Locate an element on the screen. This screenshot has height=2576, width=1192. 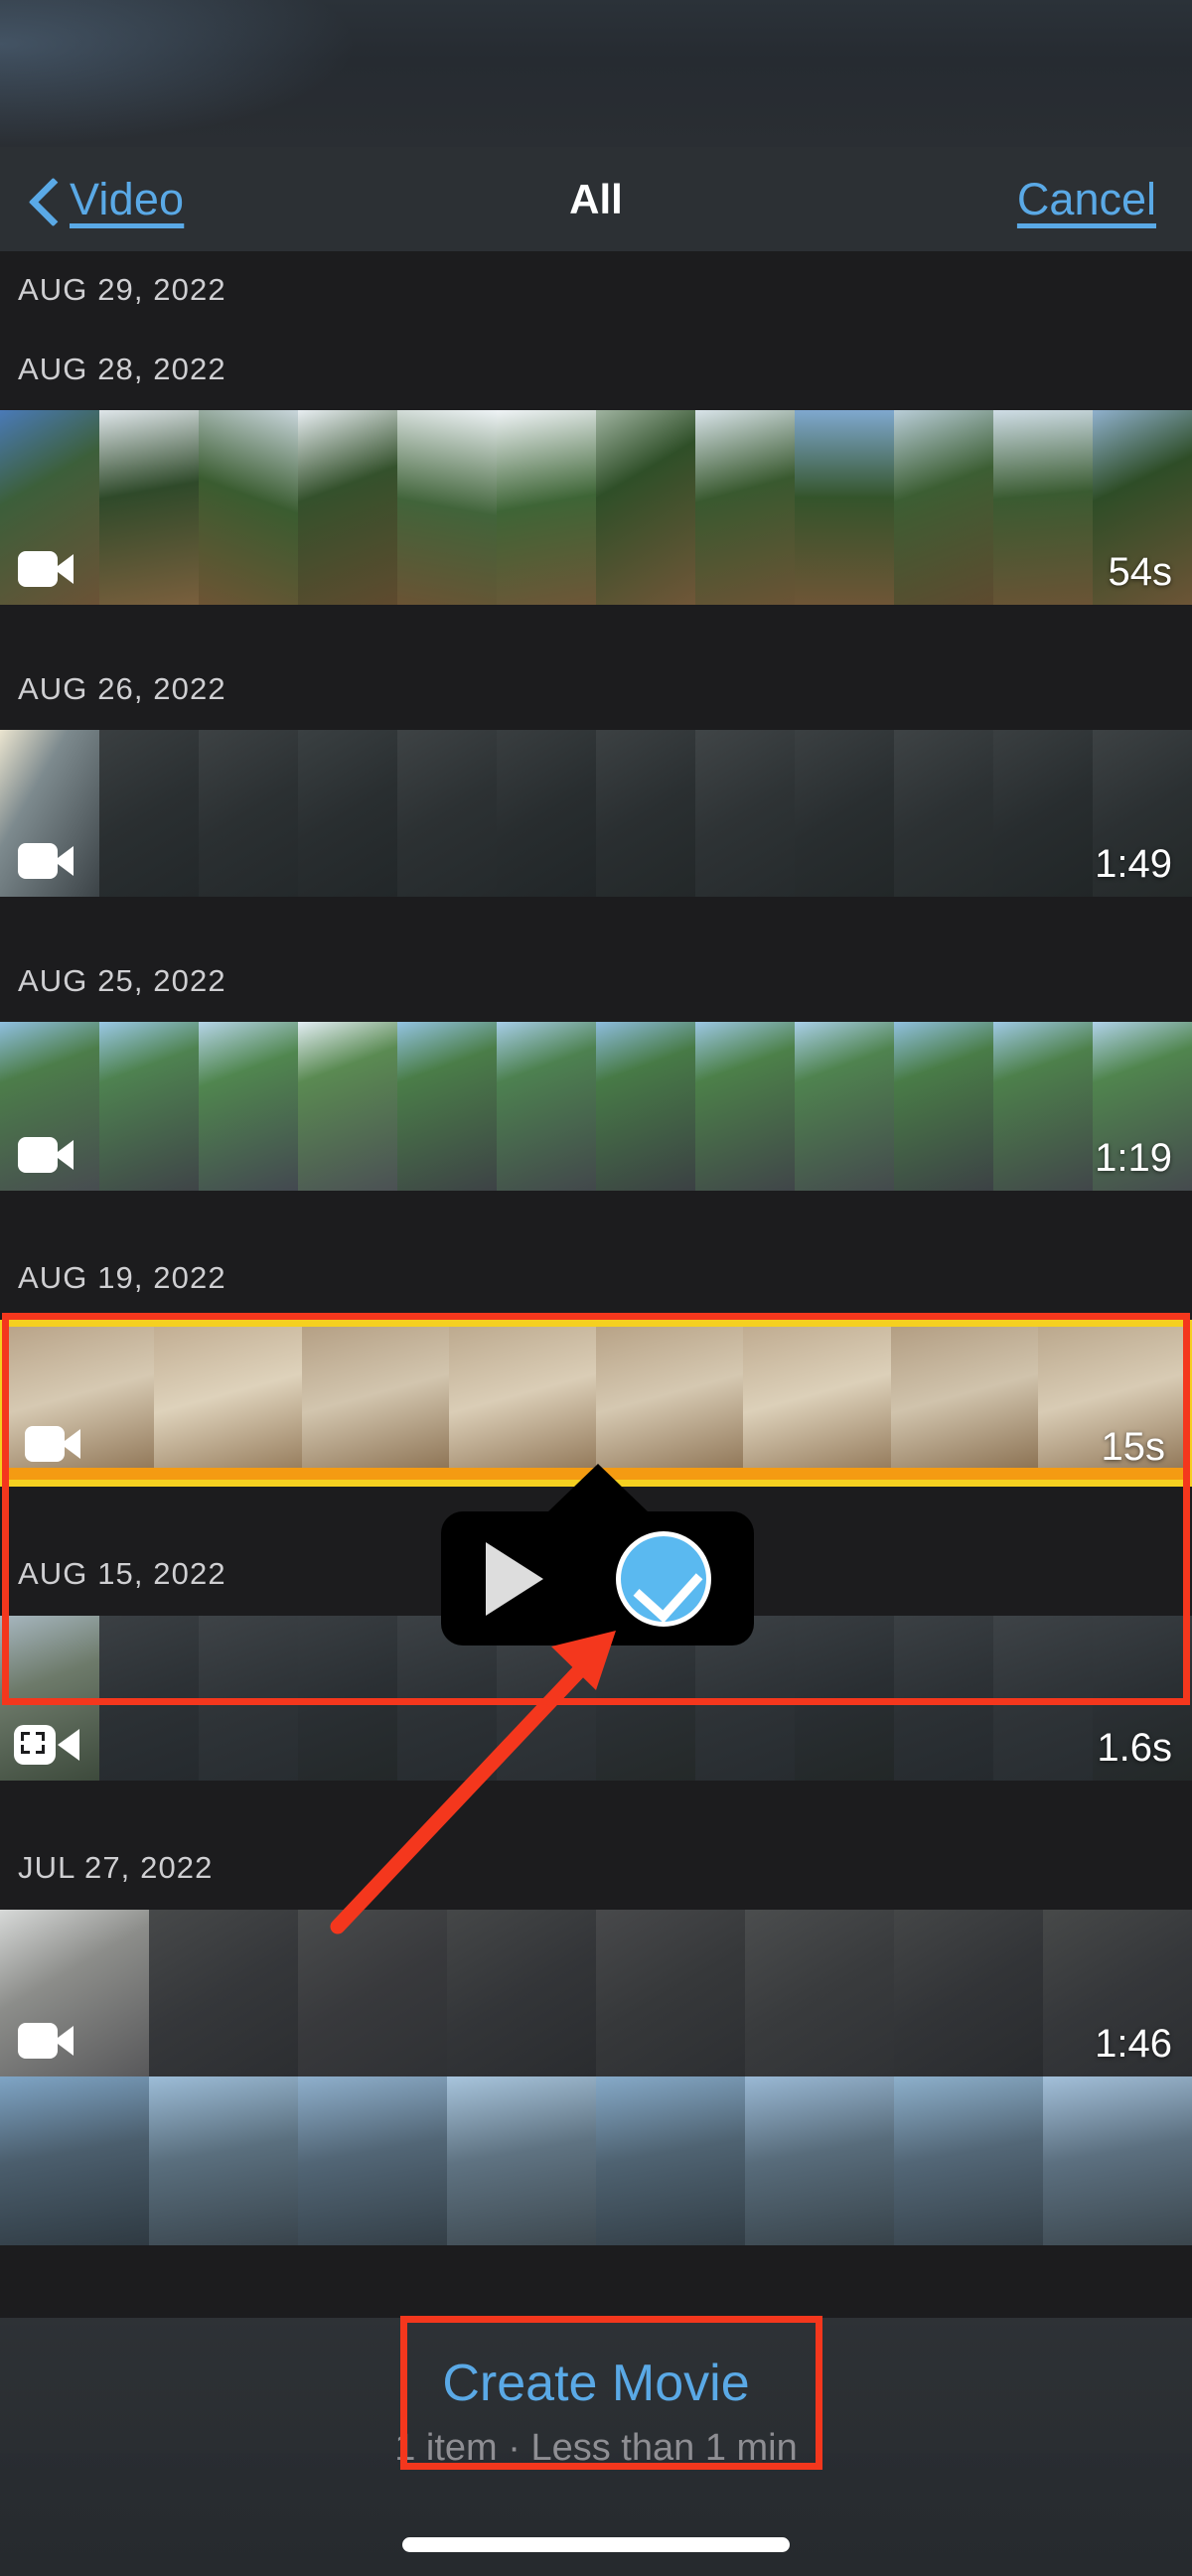
bottom-action-bar: Create Movie 1 item · Less than 1 min is located at coordinates (596, 2447).